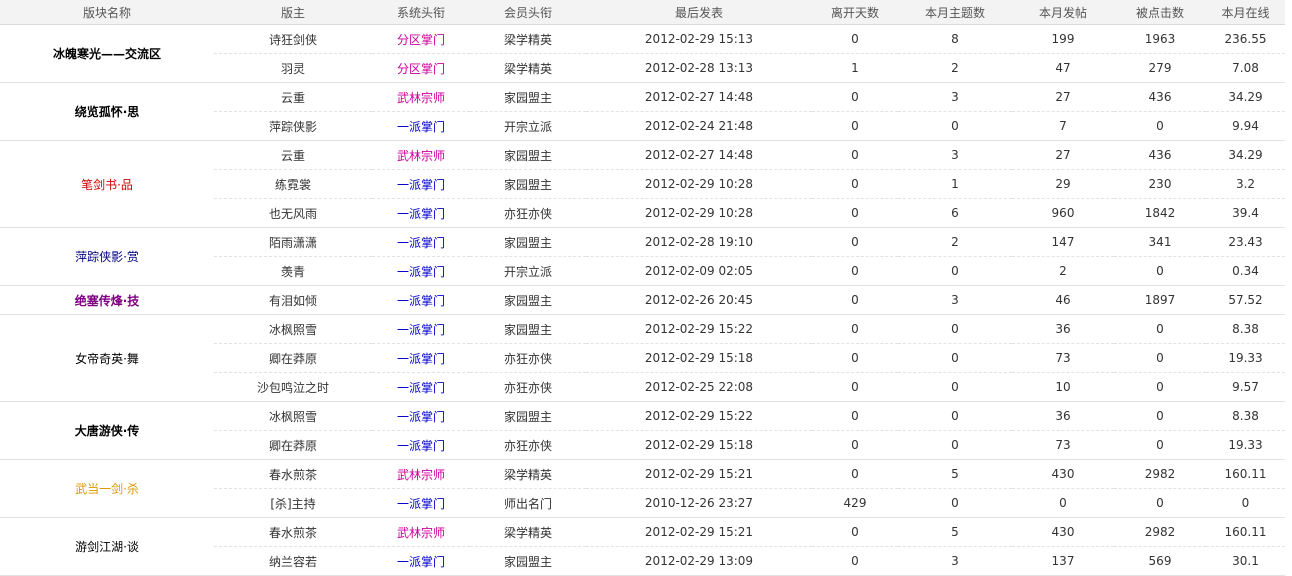 Image resolution: width=1292 pixels, height=576 pixels. Describe the element at coordinates (107, 111) in the screenshot. I see `board-name: 绕览孤怀·思` at that location.